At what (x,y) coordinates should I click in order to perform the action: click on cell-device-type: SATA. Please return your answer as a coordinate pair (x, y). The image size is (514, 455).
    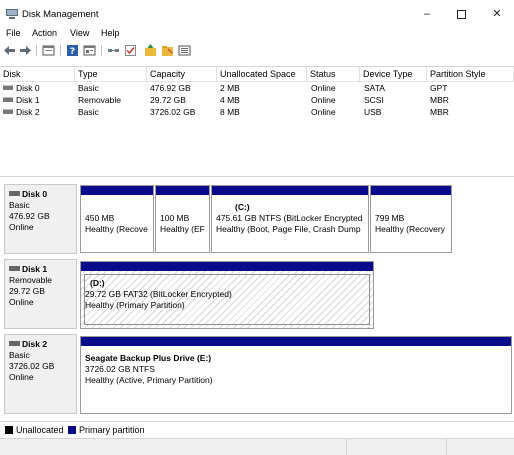
    Looking at the image, I should click on (374, 88).